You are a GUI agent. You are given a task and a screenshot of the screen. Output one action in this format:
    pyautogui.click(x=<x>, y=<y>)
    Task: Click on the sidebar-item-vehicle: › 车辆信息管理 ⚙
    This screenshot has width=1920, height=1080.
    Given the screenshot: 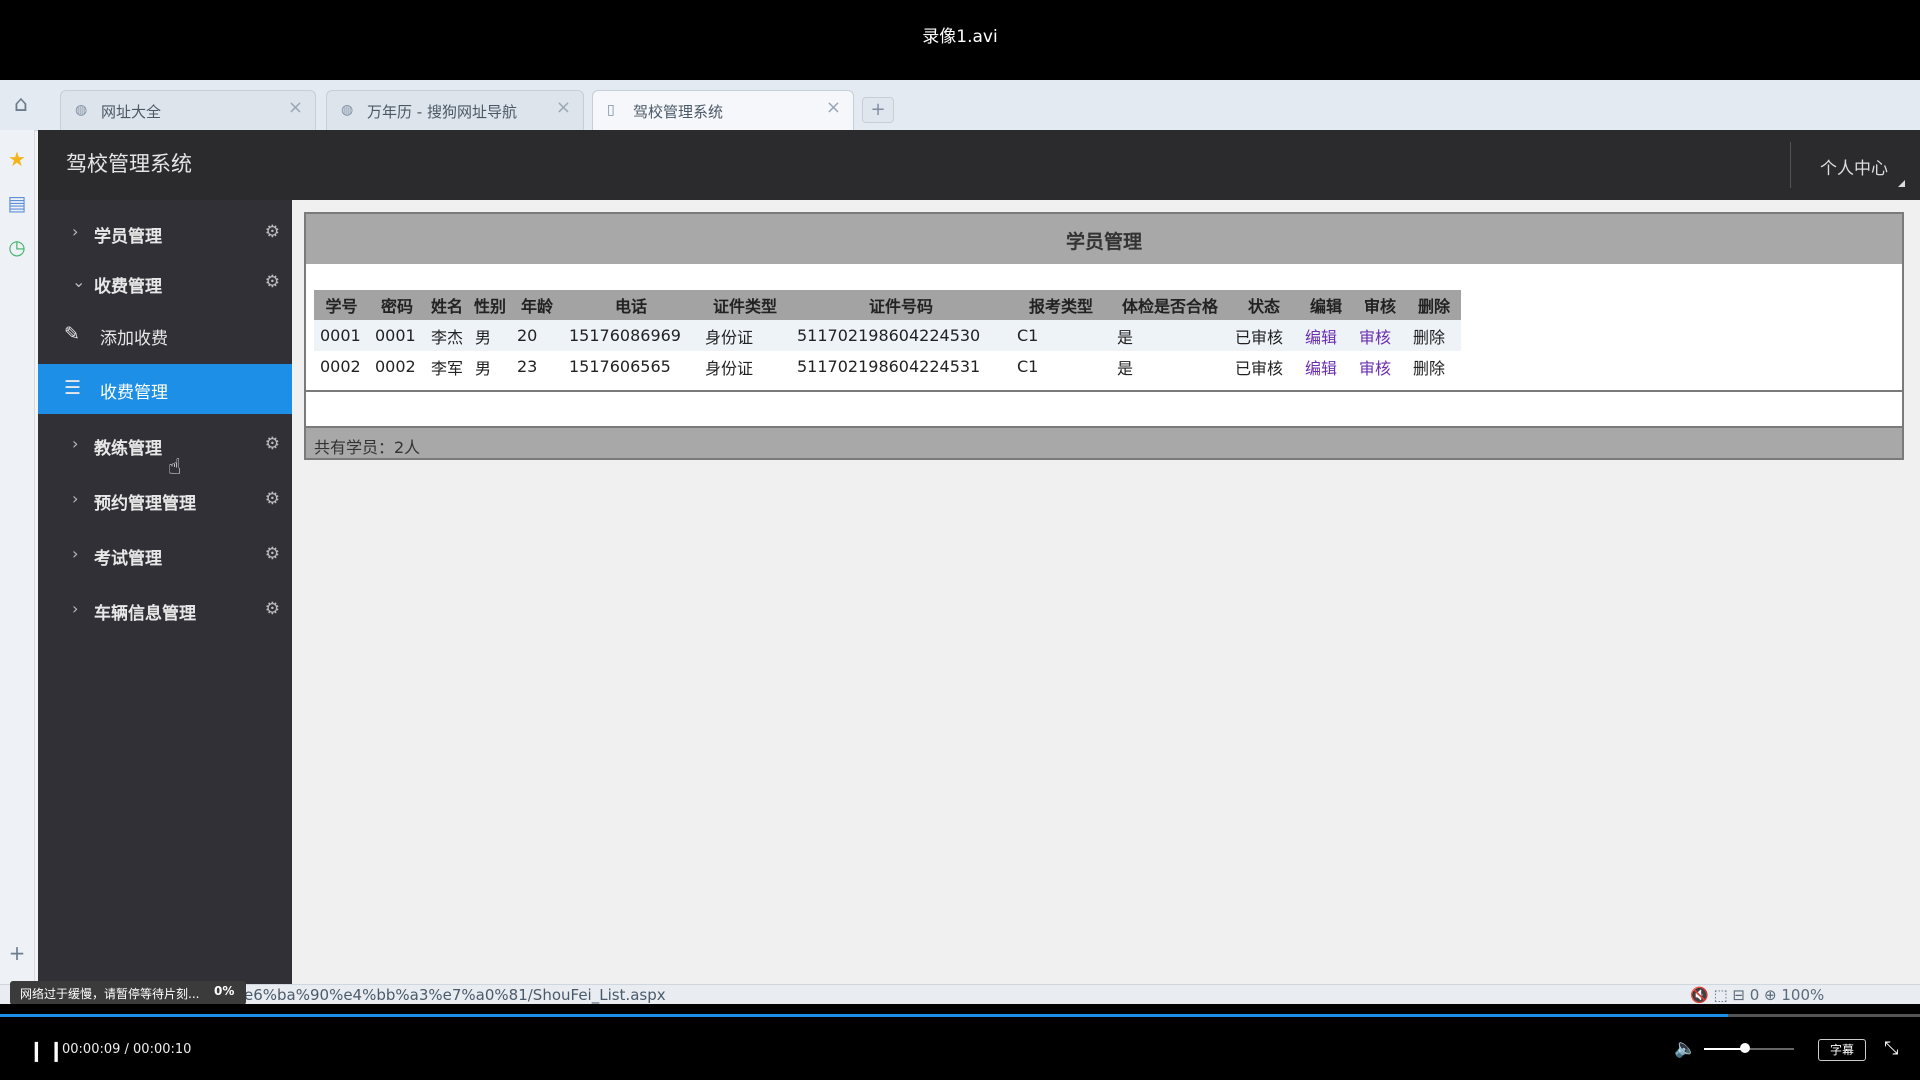 What is the action you would take?
    pyautogui.click(x=165, y=610)
    